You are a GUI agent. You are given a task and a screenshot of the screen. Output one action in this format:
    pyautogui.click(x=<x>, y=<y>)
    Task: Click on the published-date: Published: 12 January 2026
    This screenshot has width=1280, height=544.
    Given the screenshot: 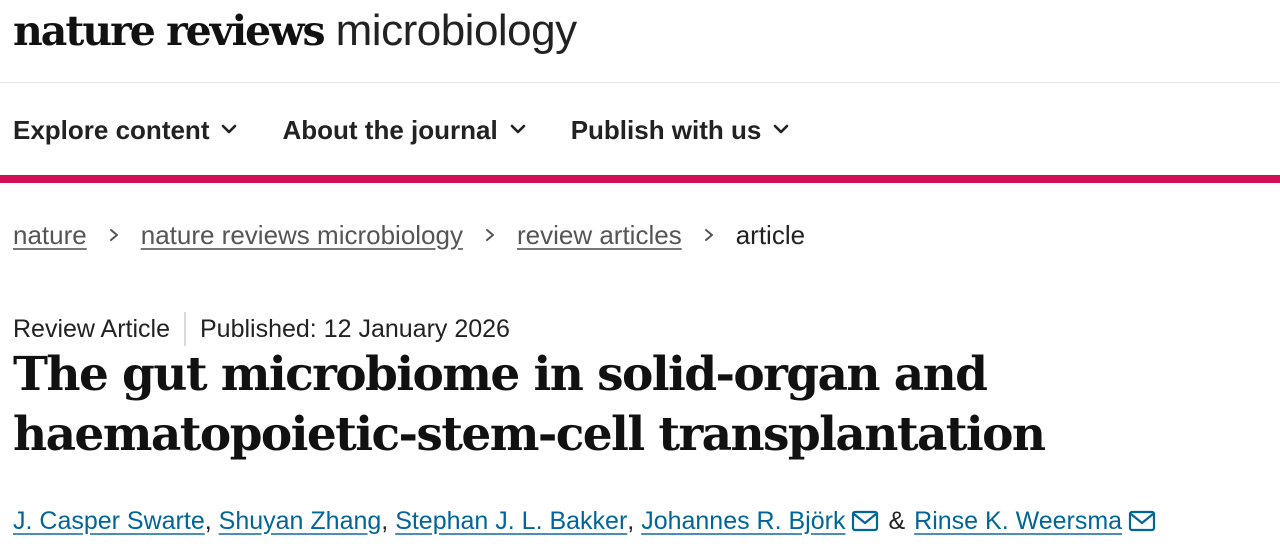 What is the action you would take?
    pyautogui.click(x=355, y=328)
    